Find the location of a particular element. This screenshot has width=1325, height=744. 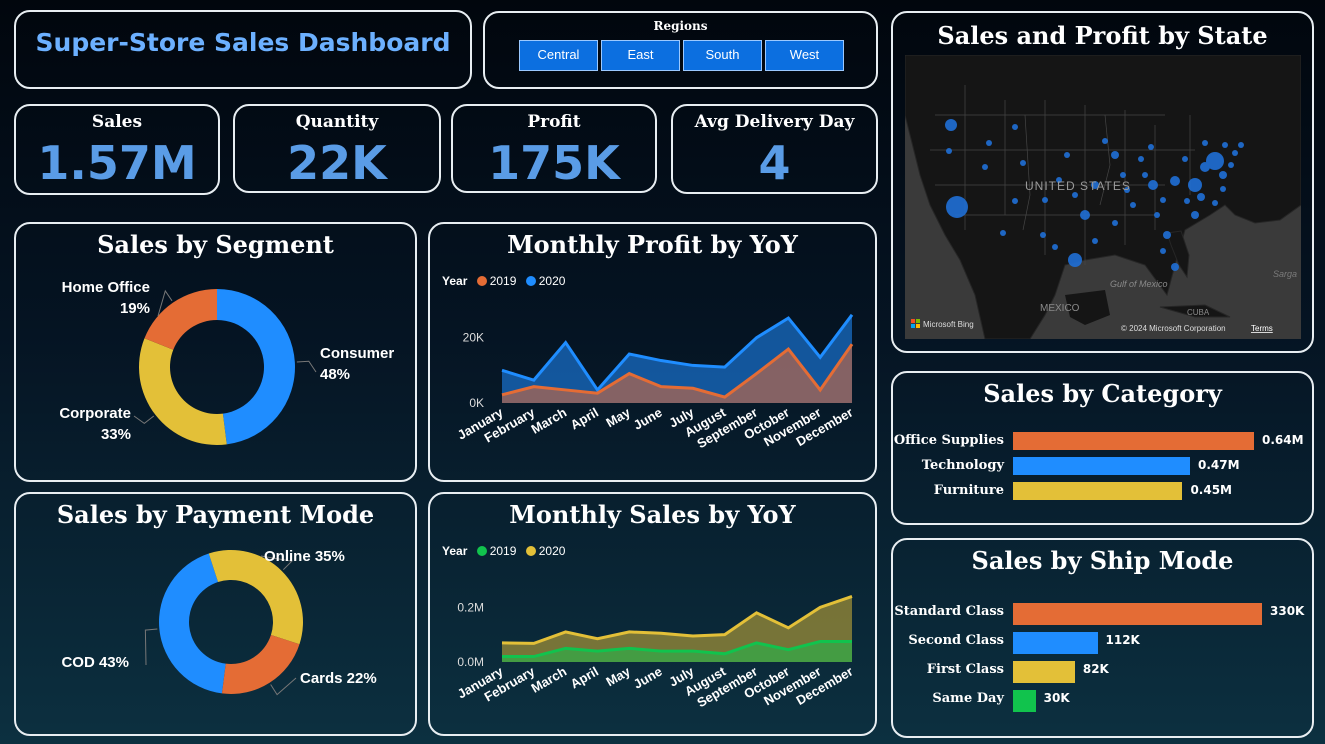

kpi-delivery-card: Avg Delivery Day 4 is located at coordinates (774, 149).